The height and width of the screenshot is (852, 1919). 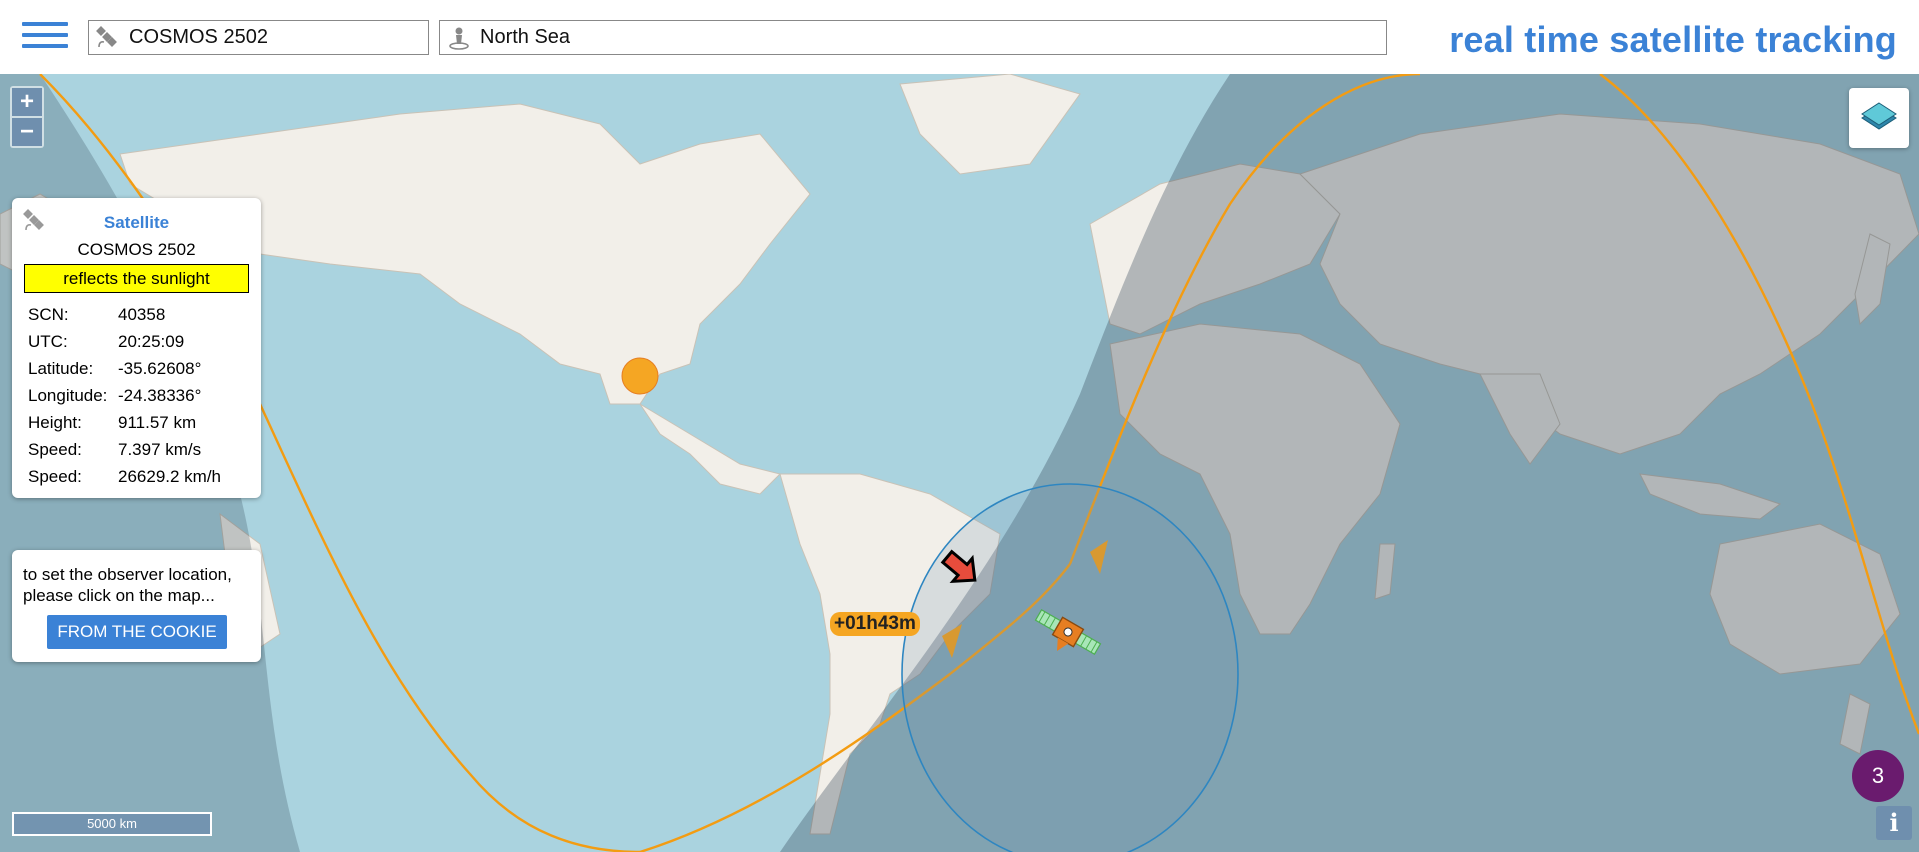 What do you see at coordinates (157, 422) in the screenshot?
I see `row-value: 911.57 km` at bounding box center [157, 422].